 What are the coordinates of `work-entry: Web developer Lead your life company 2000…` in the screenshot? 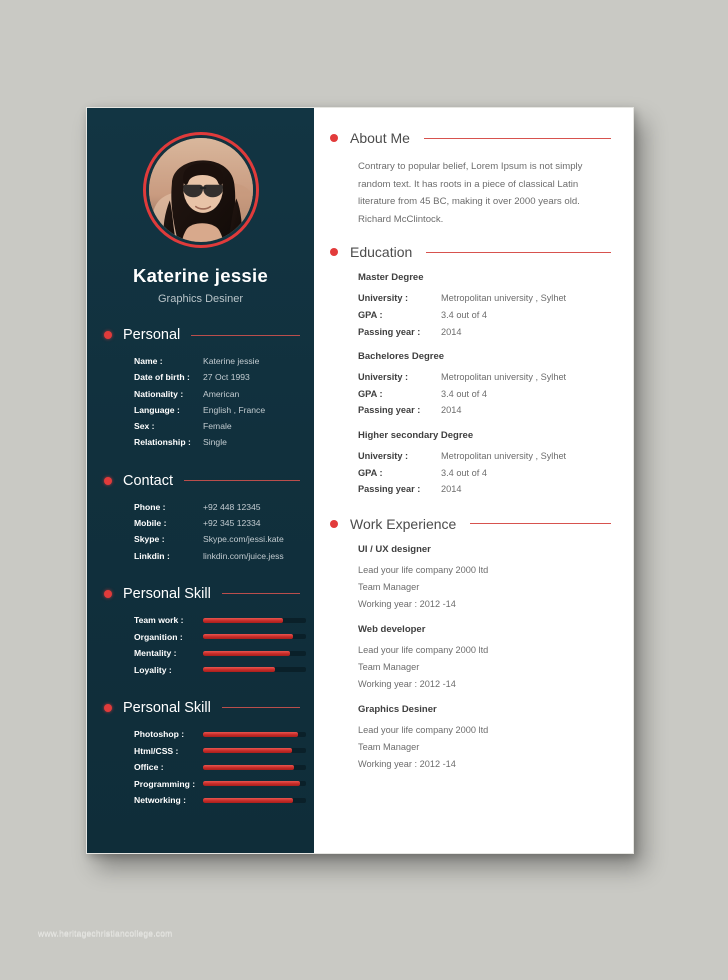 It's located at (484, 658).